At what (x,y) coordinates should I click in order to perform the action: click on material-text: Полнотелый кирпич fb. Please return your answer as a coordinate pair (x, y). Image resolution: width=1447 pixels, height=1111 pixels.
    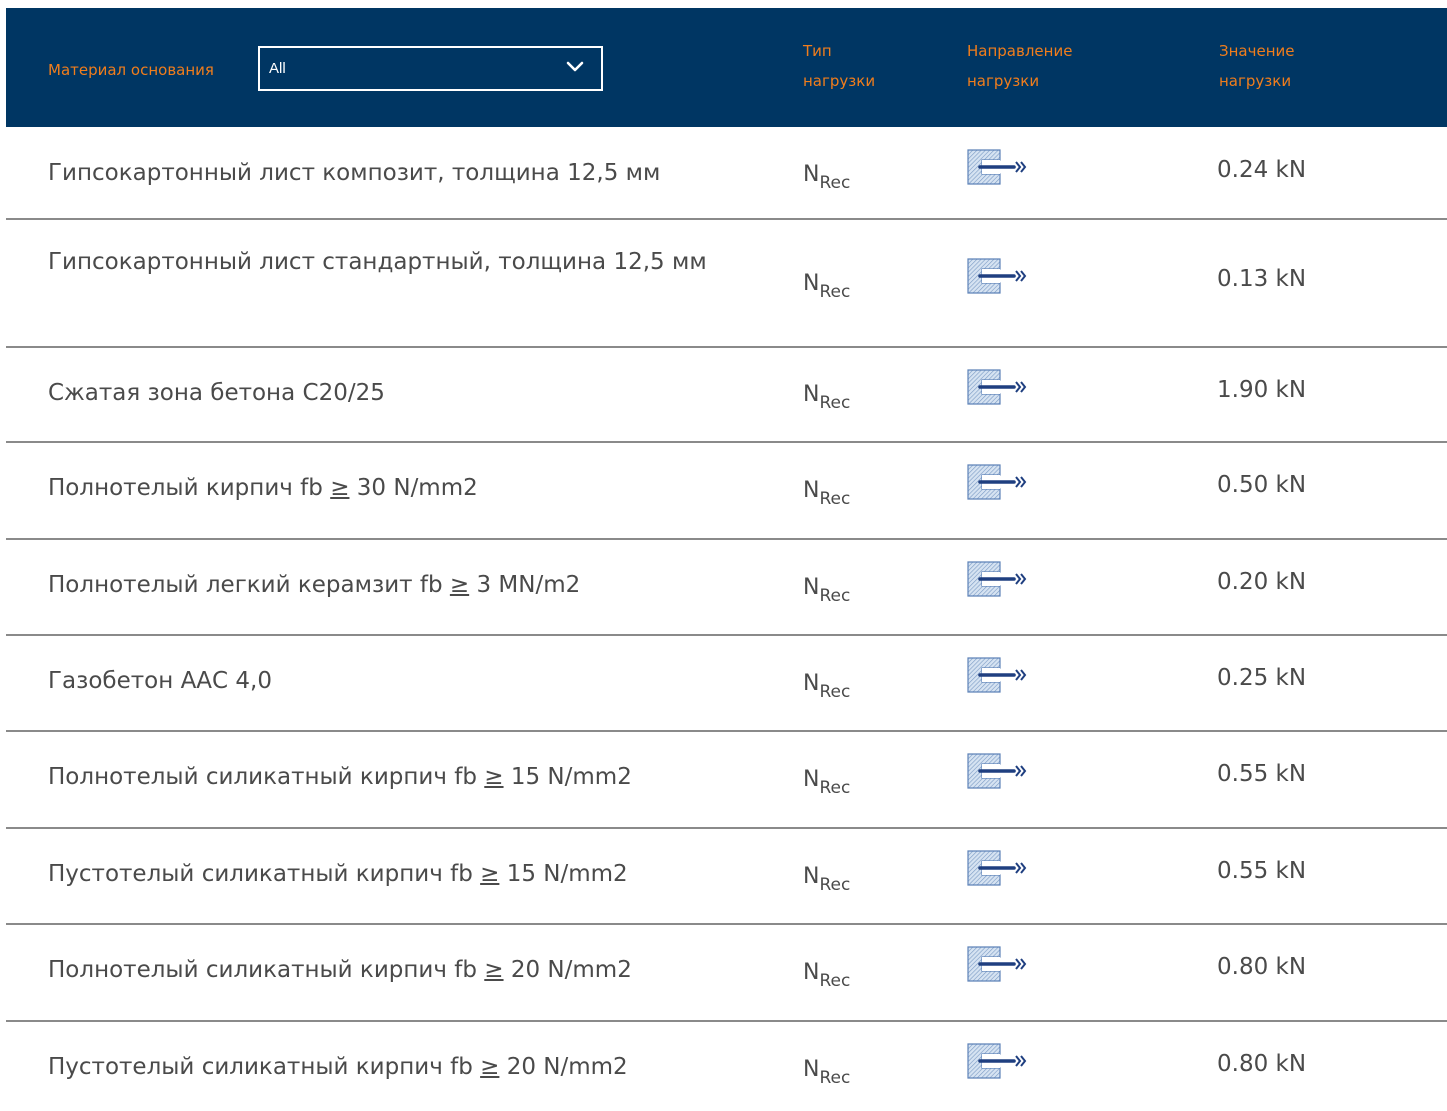
    Looking at the image, I should click on (189, 488).